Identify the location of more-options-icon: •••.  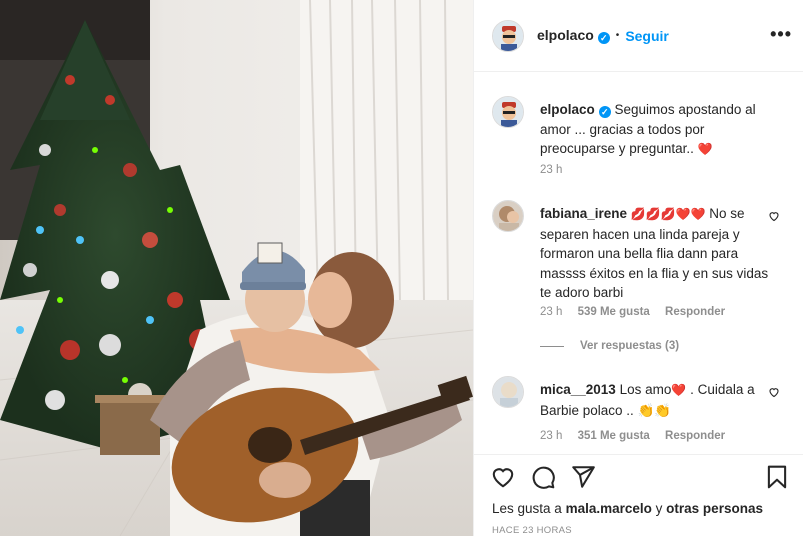
(781, 34).